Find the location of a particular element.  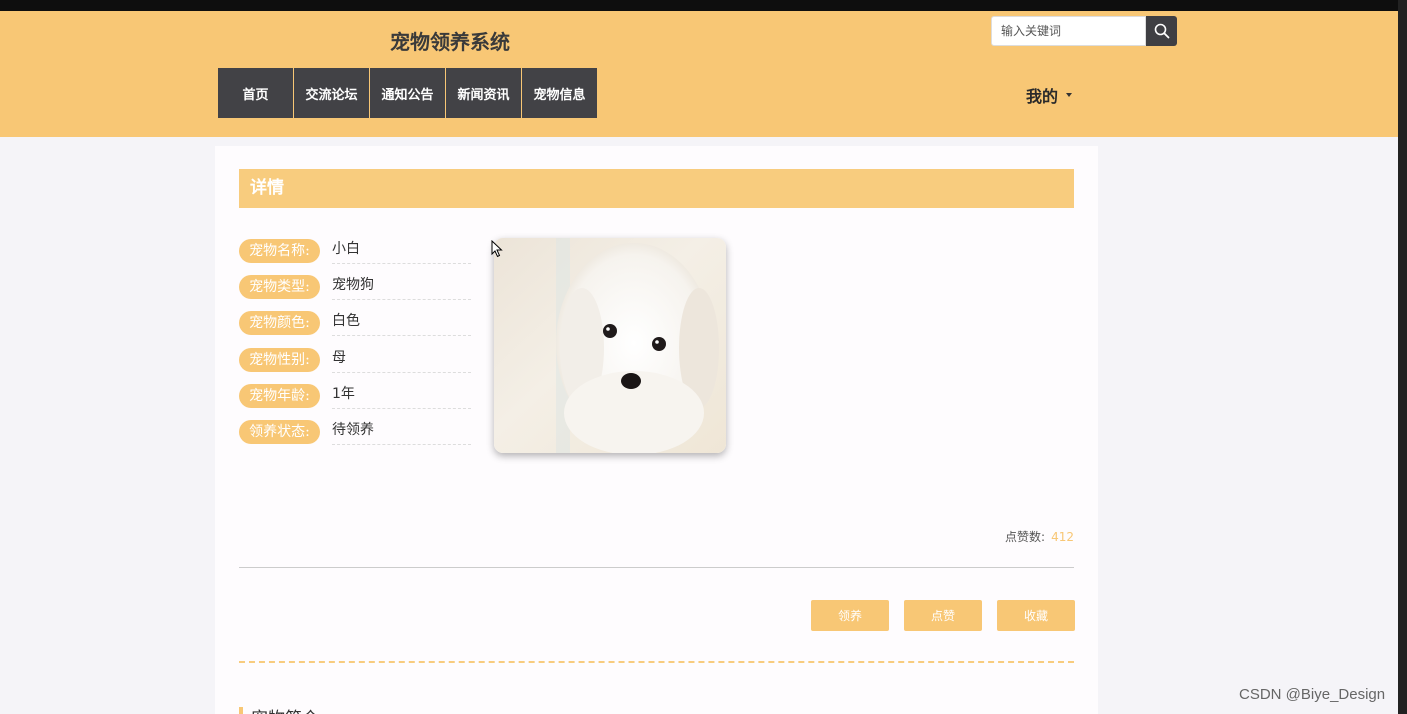

field-pet-type: 宠物类型: 宠物狗 is located at coordinates (355, 287).